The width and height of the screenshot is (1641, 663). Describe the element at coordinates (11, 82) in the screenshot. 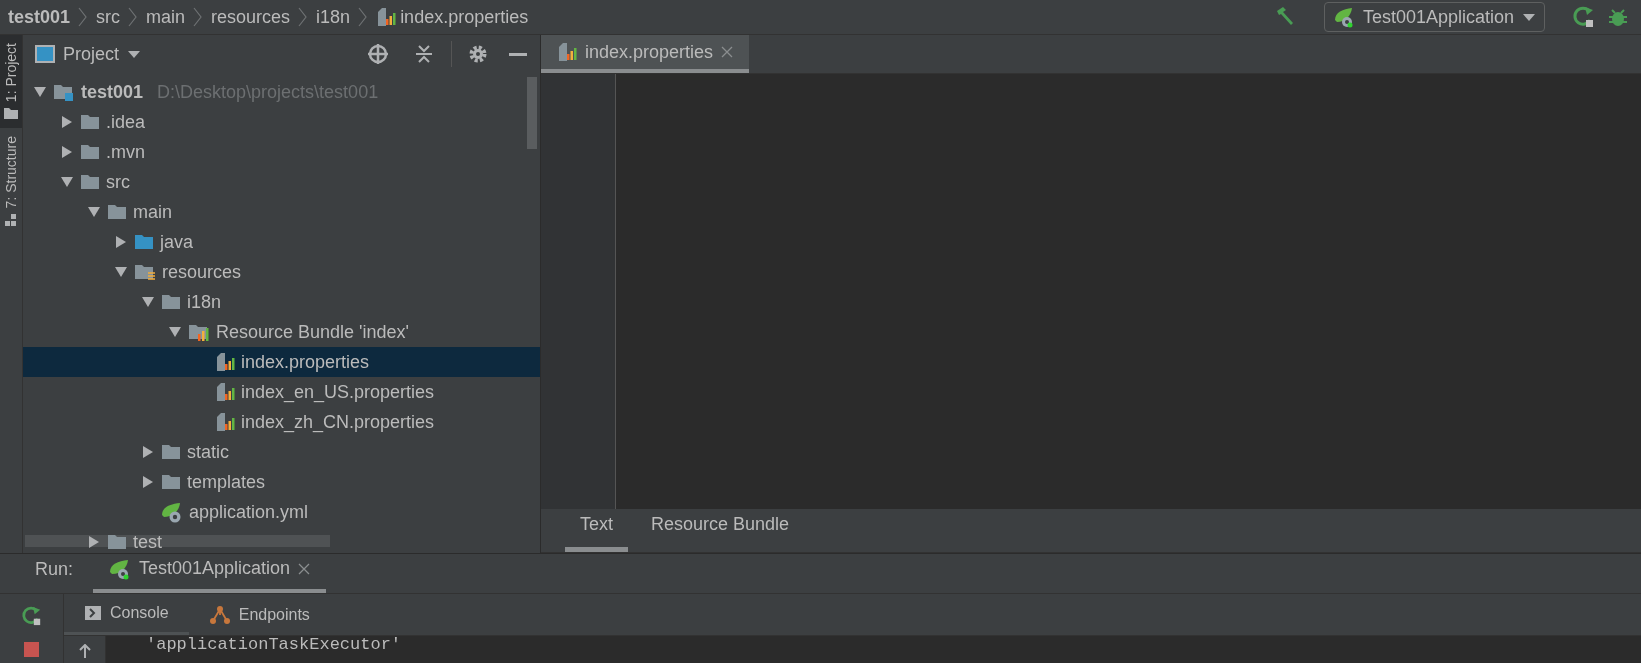

I see `tool-window-tab: 1: Project` at that location.